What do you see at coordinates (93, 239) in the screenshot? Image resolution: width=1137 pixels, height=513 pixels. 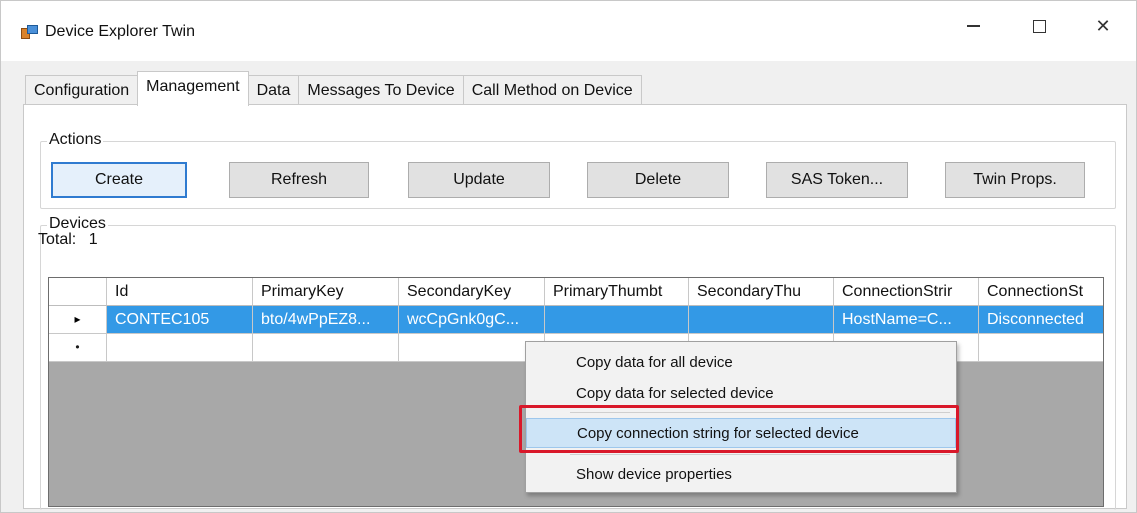 I see `total-value: 1` at bounding box center [93, 239].